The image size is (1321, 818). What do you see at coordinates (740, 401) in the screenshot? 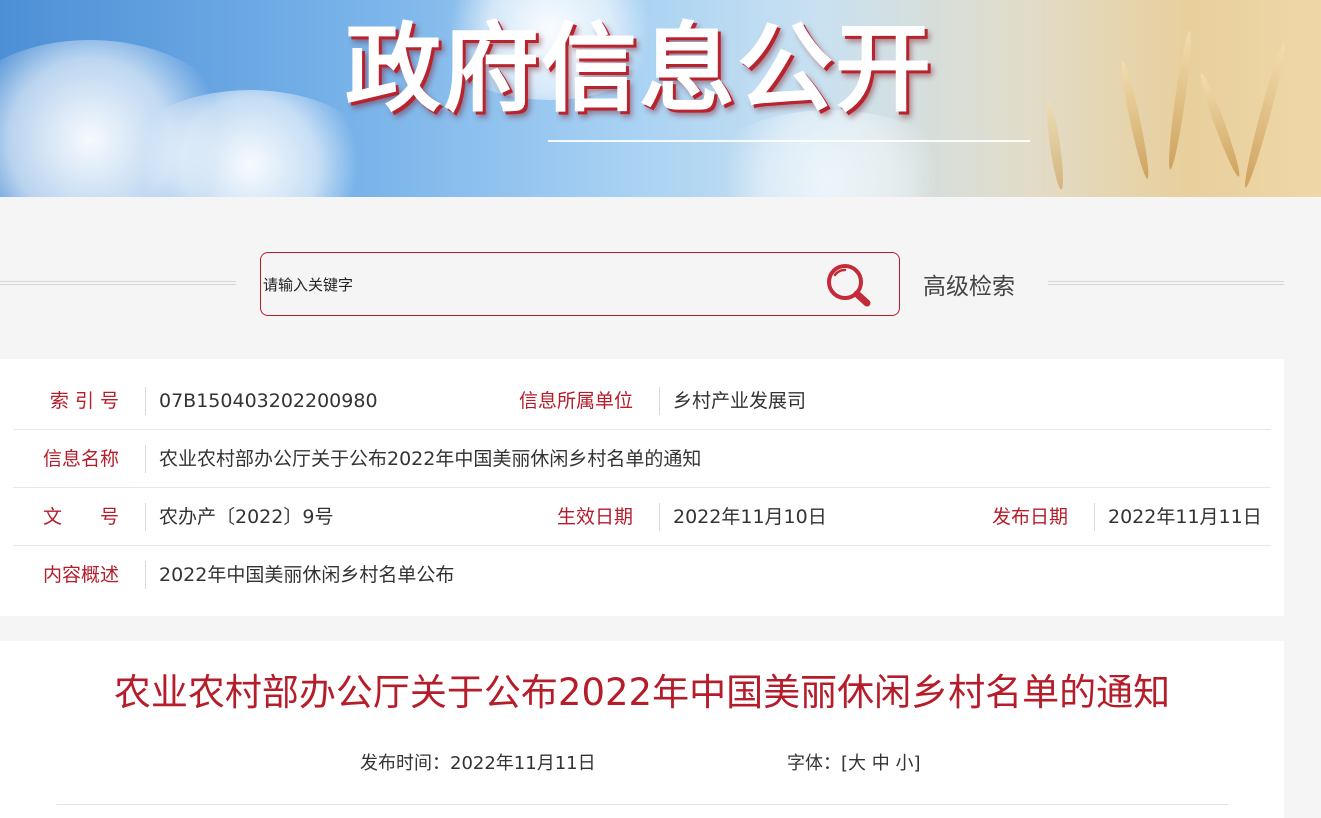
I see `unit-value: 乡村产业发展司` at bounding box center [740, 401].